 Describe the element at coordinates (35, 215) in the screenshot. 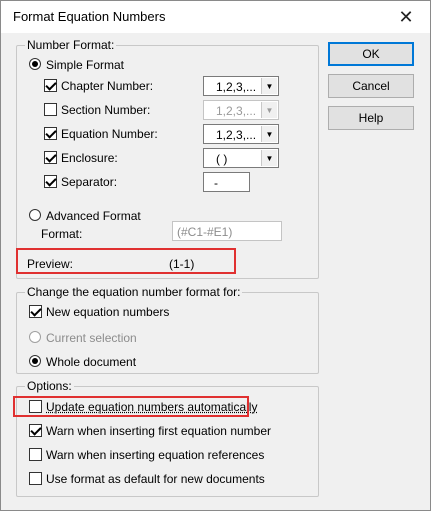

I see `advanced-format-radio` at that location.